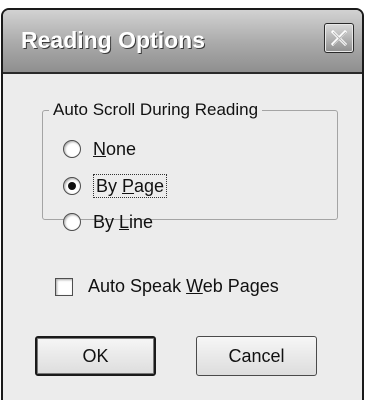  What do you see at coordinates (113, 40) in the screenshot?
I see `dialog-title: Reading Options` at bounding box center [113, 40].